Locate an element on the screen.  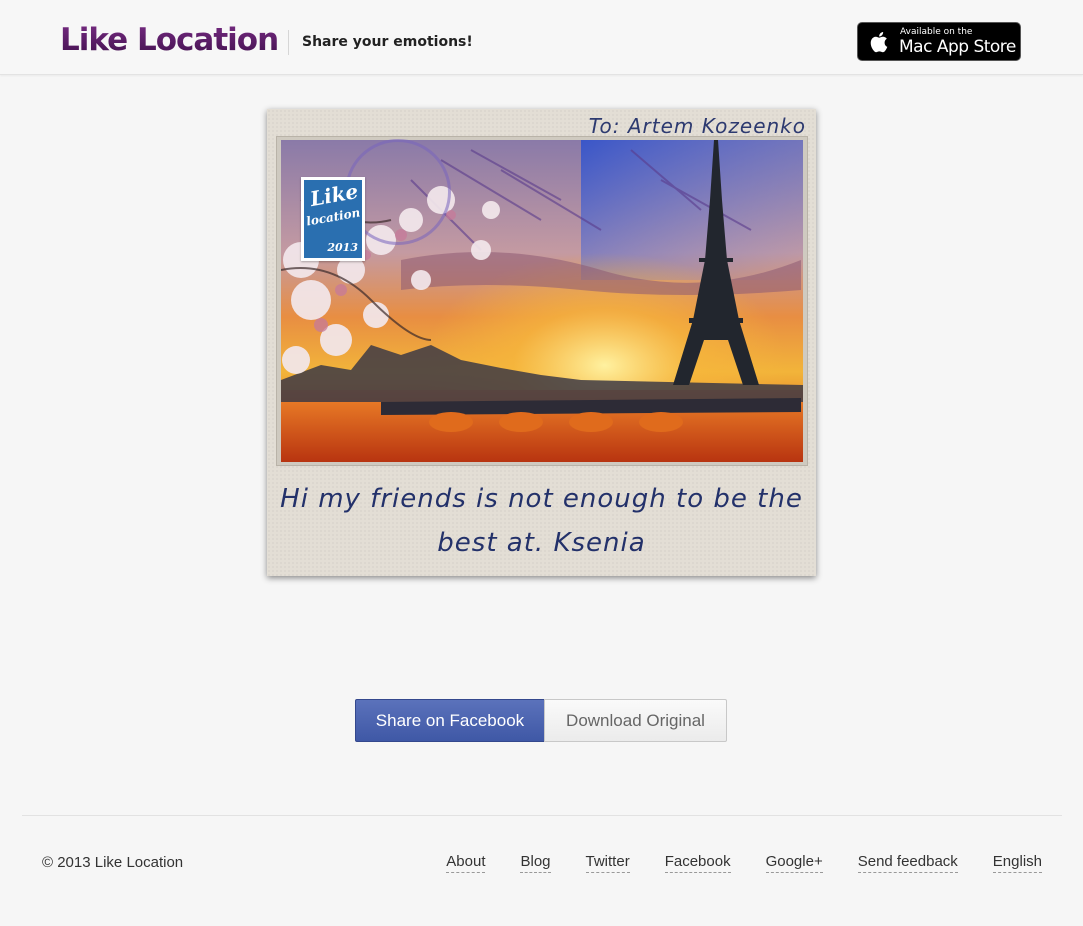
stamp-year: 2013 is located at coordinates (342, 247).